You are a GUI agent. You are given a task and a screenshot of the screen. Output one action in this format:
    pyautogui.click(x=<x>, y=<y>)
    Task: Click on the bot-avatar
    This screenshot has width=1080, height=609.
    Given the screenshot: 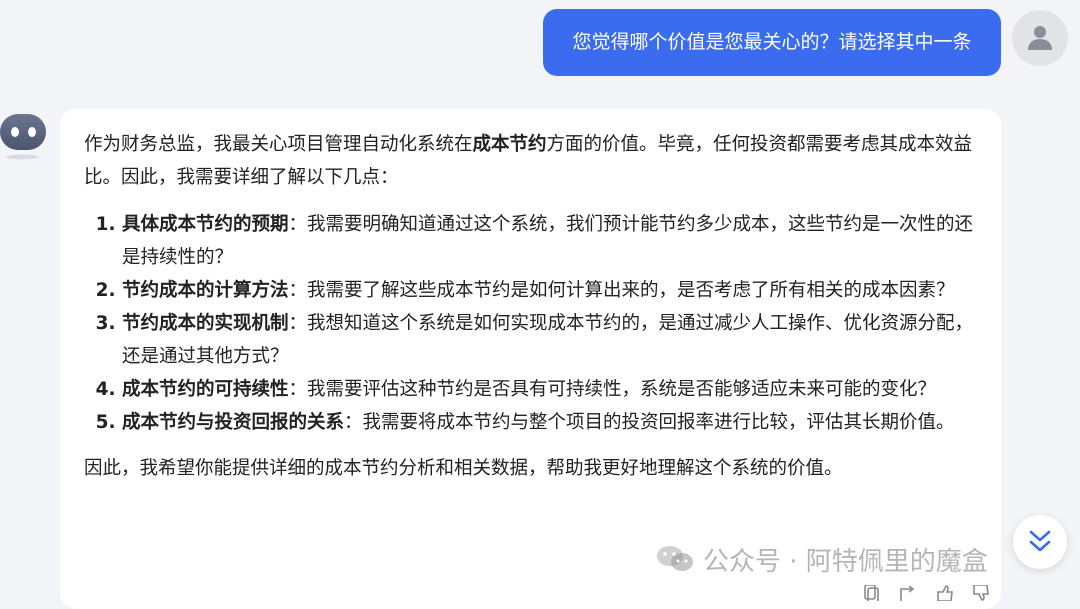 What is the action you would take?
    pyautogui.click(x=24, y=136)
    